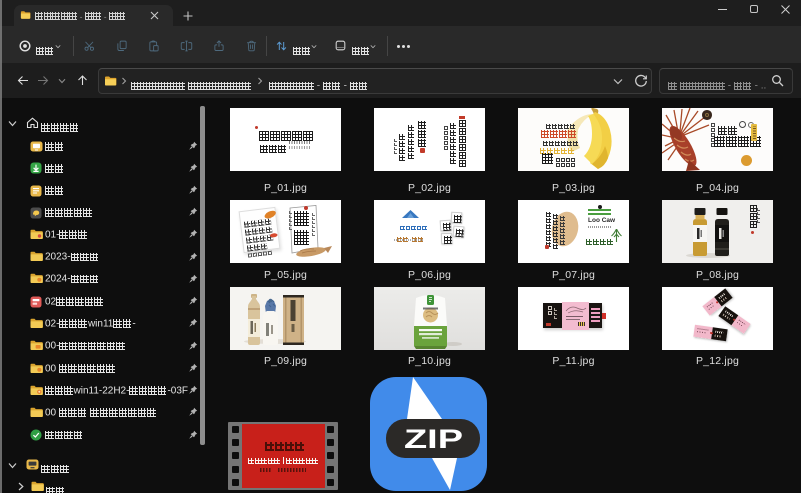 This screenshot has height=493, width=801. What do you see at coordinates (433, 439) in the screenshot?
I see `svg-text: ZIP` at bounding box center [433, 439].